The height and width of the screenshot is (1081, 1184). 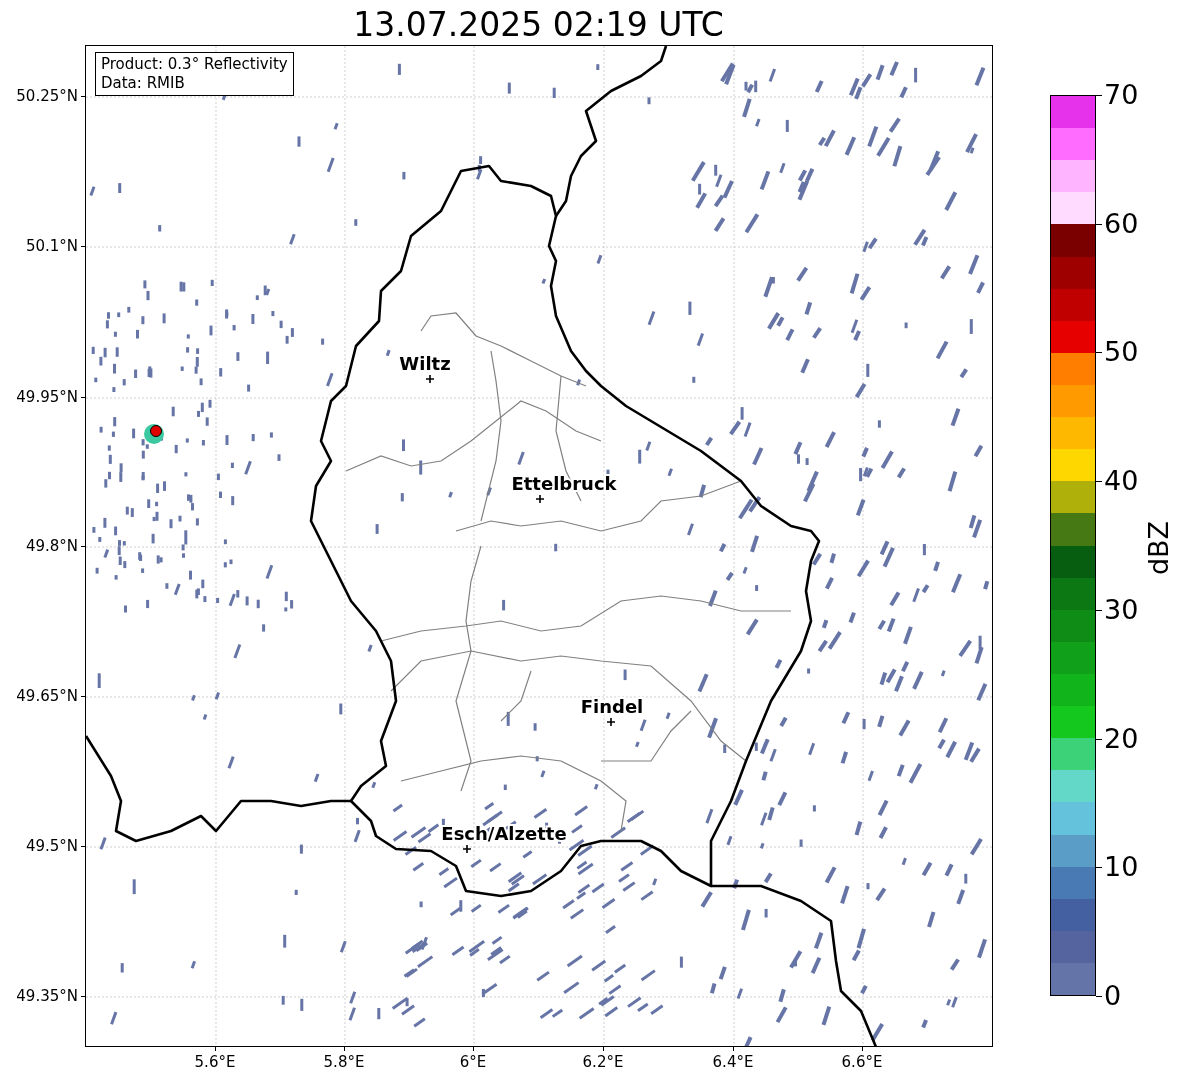 What do you see at coordinates (612, 706) in the screenshot?
I see `city-label: Findel` at bounding box center [612, 706].